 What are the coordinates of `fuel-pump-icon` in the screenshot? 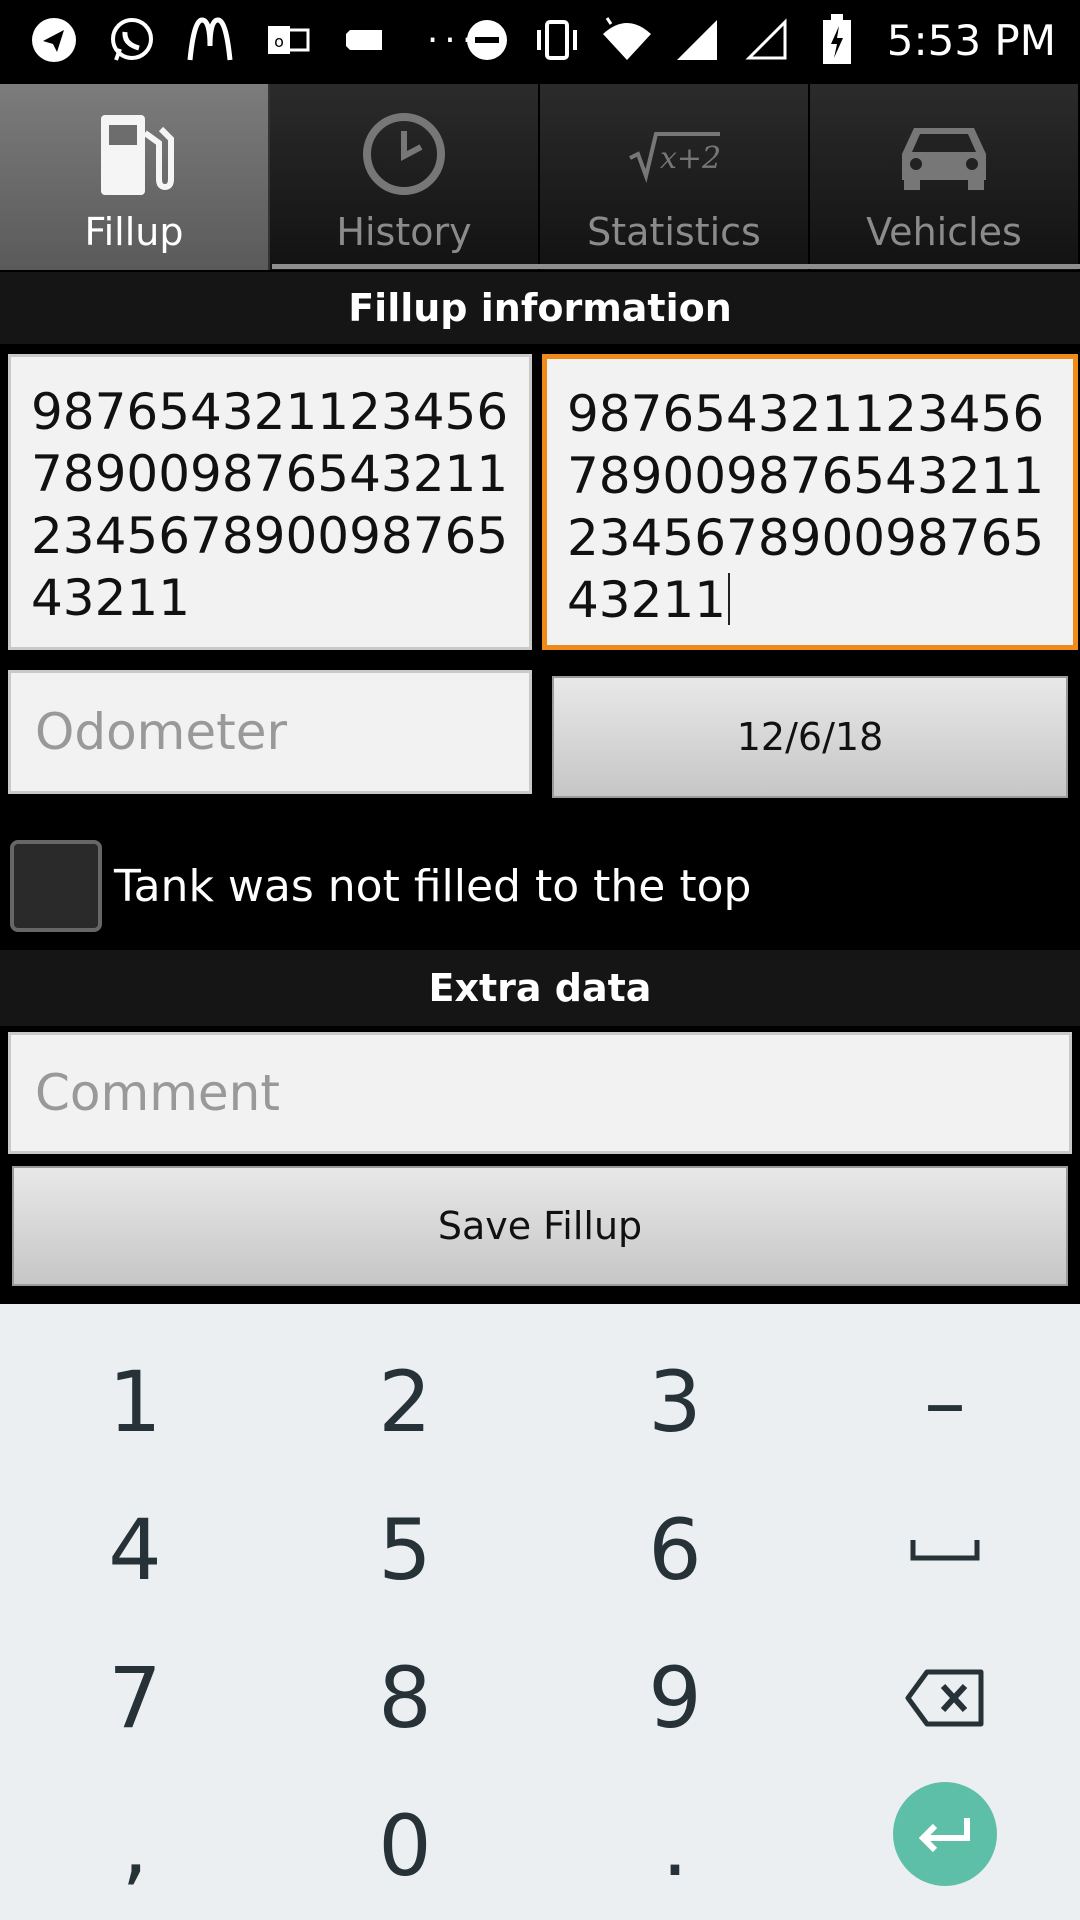 It's located at (134, 154).